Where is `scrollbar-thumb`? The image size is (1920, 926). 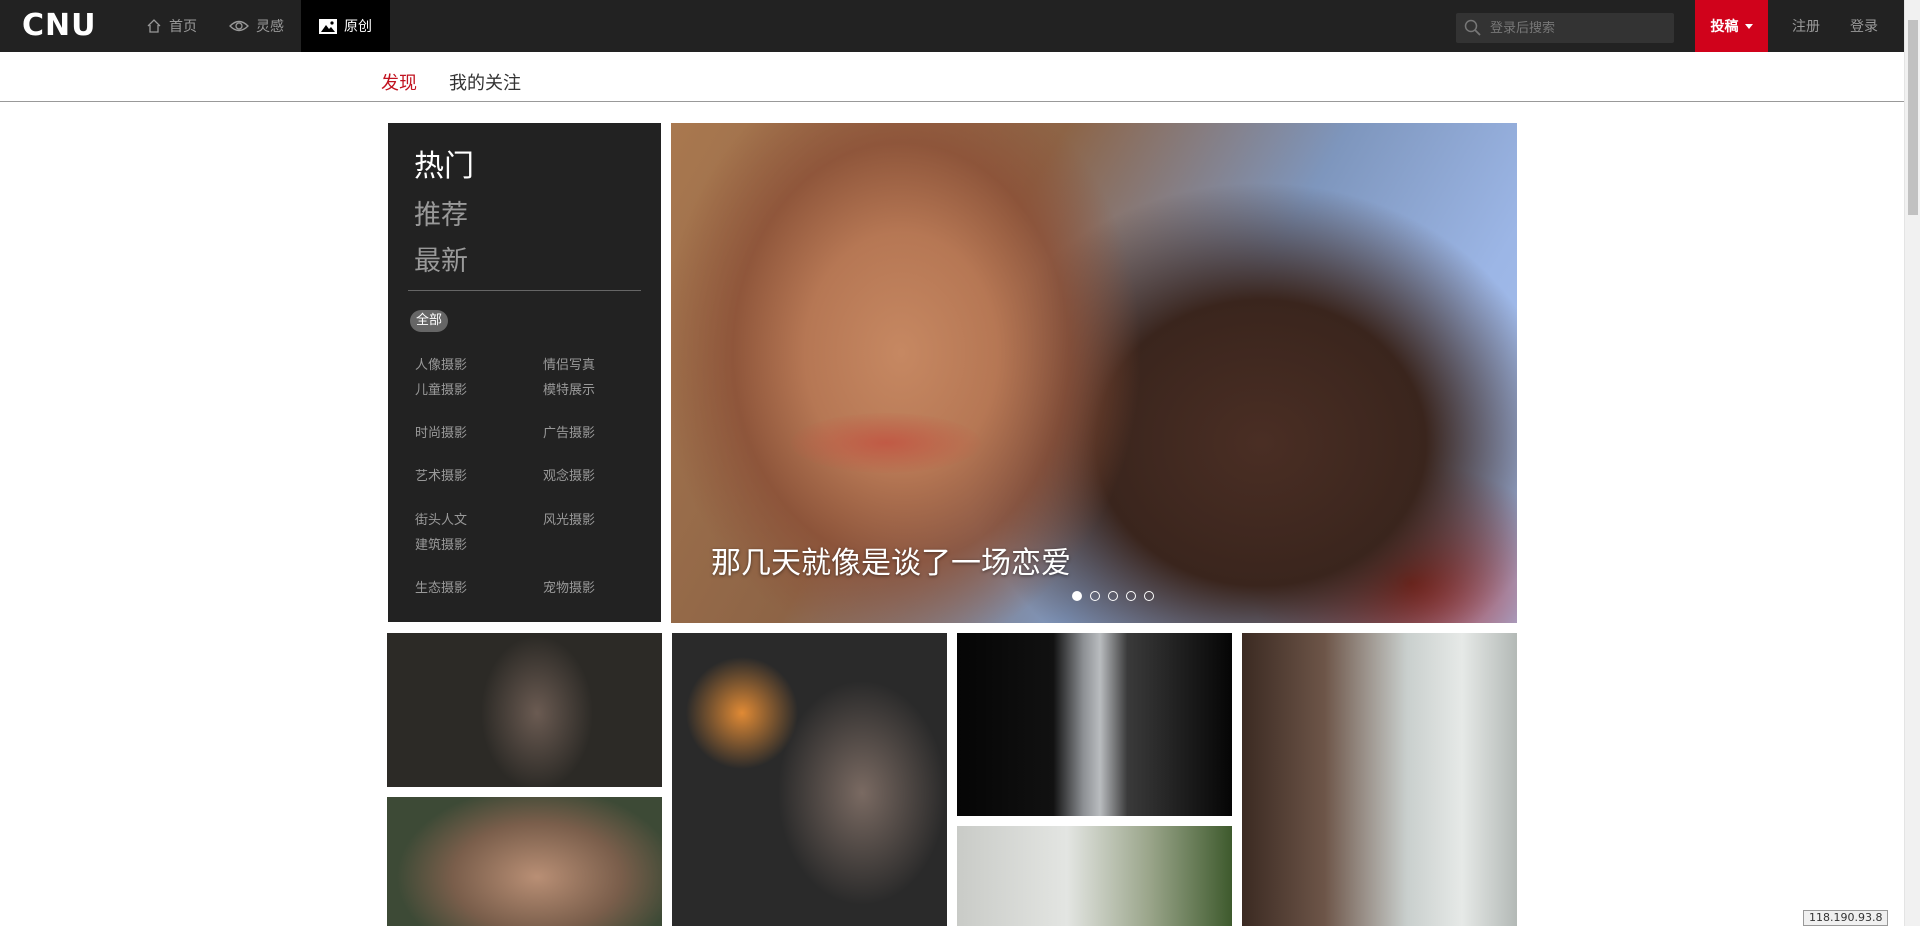 scrollbar-thumb is located at coordinates (1913, 117).